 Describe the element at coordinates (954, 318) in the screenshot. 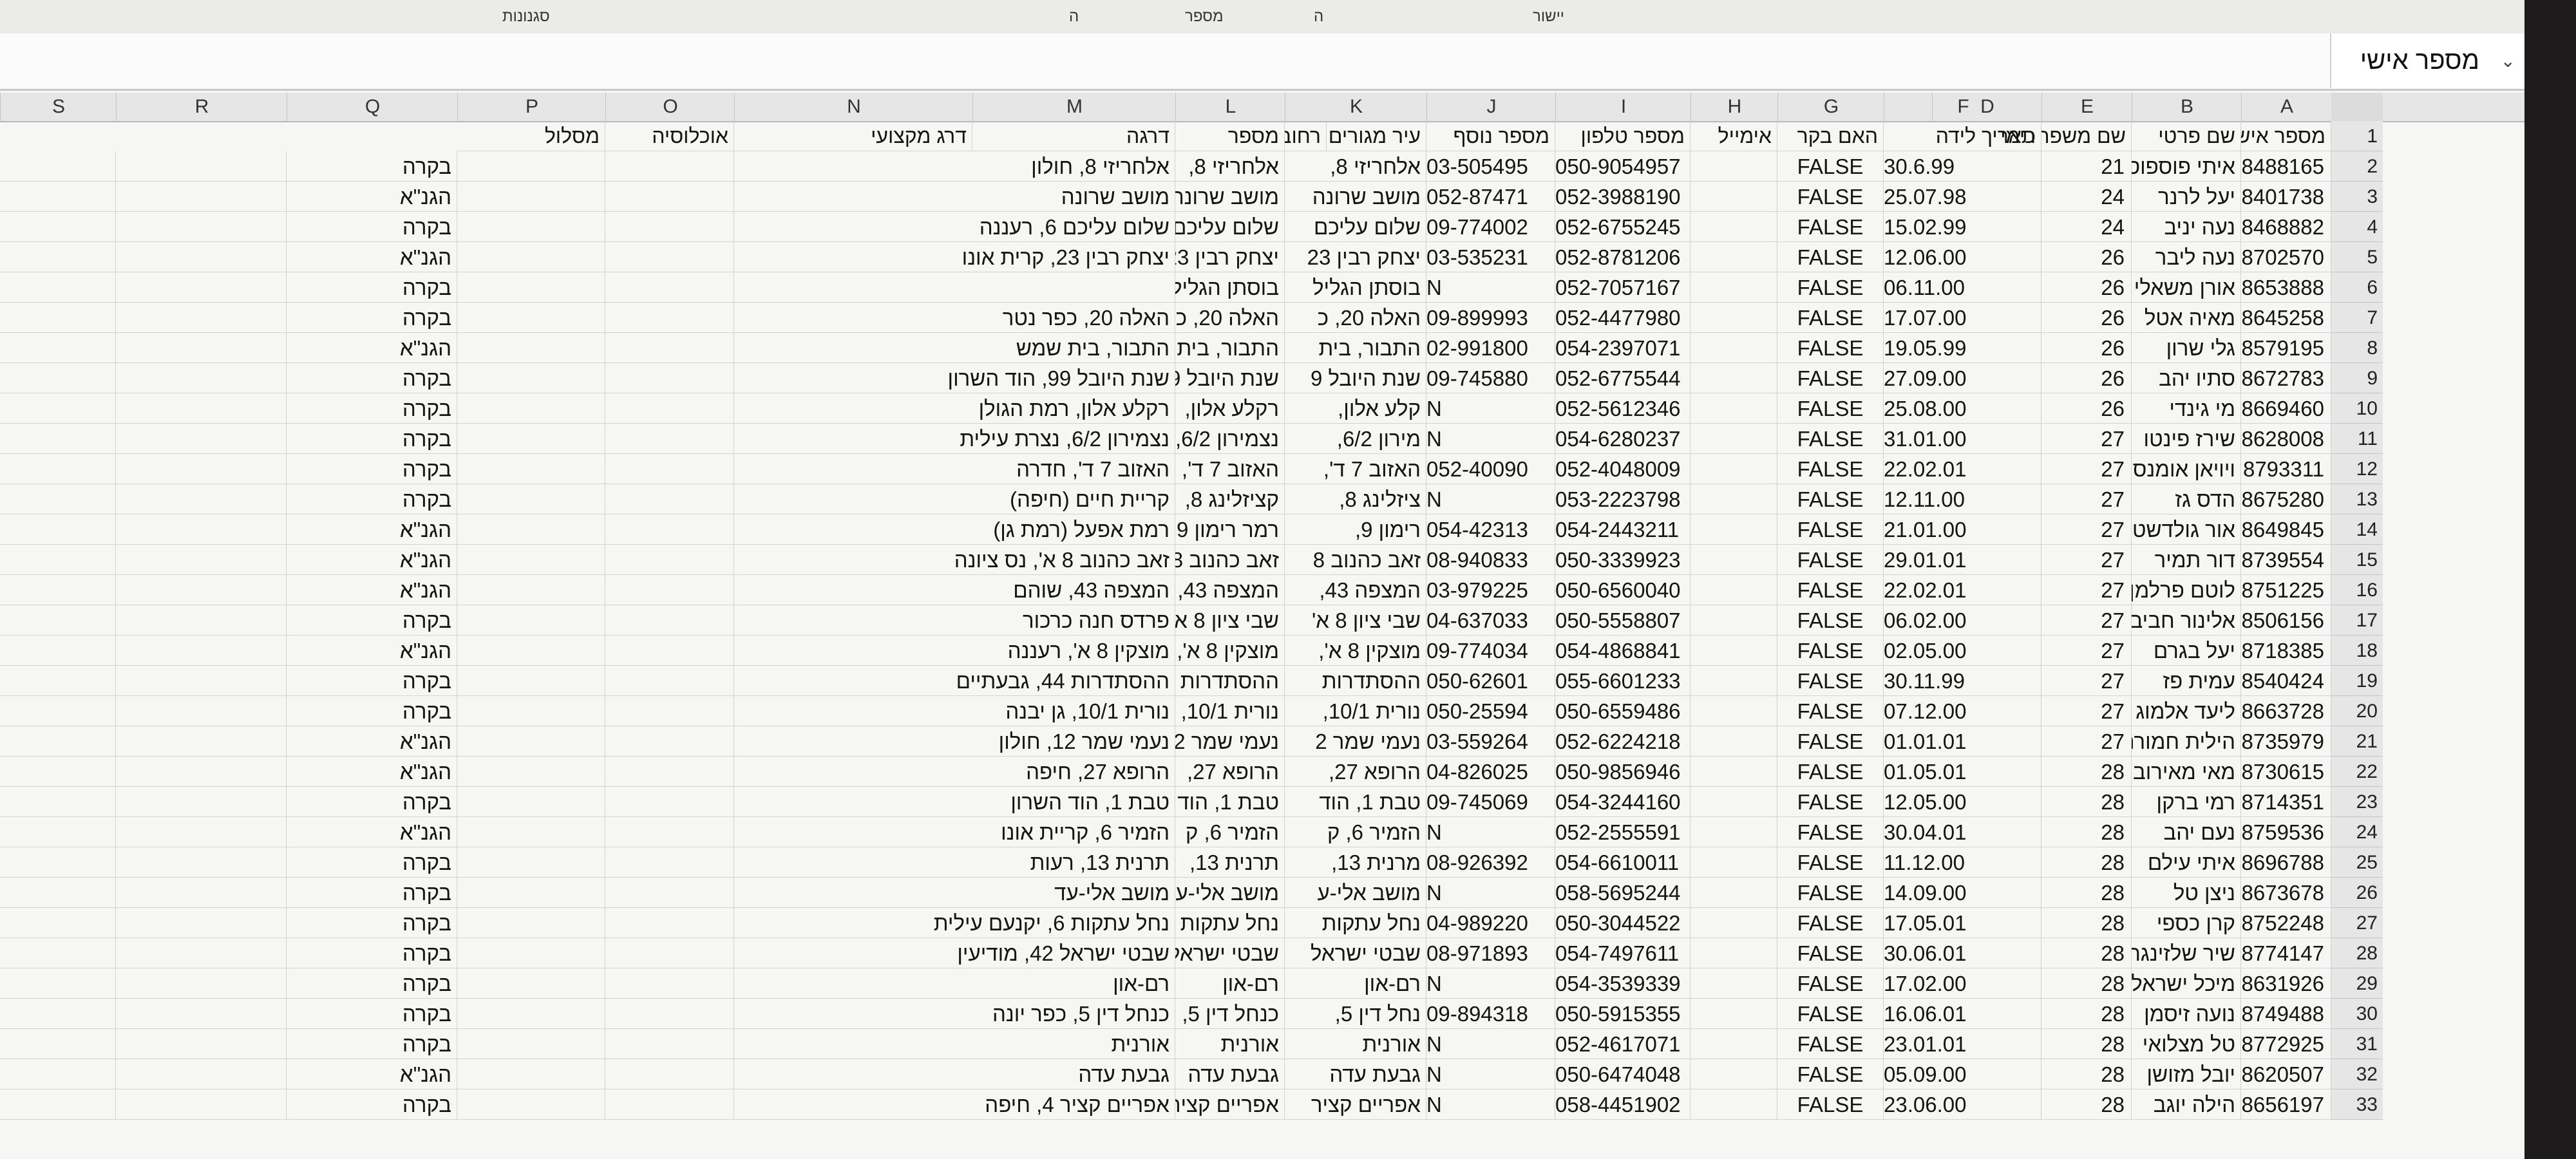

I see `cell-m: האלה 20, כפר נטר` at that location.